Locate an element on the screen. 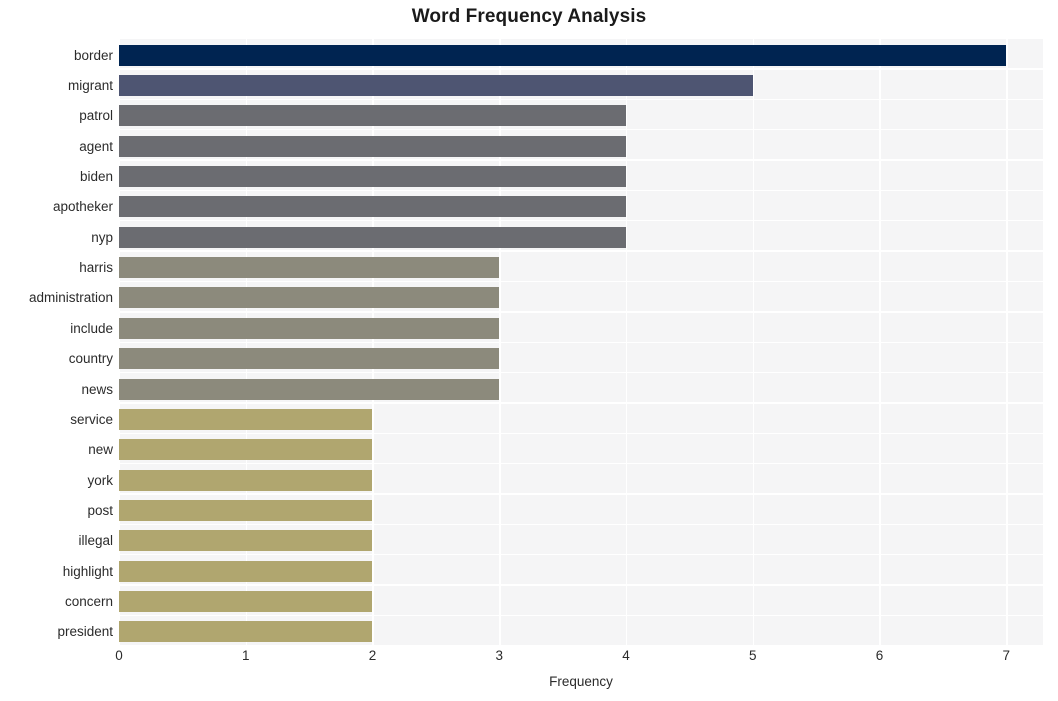 The height and width of the screenshot is (701, 1058). x-axis-tick-label: 4 is located at coordinates (626, 655).